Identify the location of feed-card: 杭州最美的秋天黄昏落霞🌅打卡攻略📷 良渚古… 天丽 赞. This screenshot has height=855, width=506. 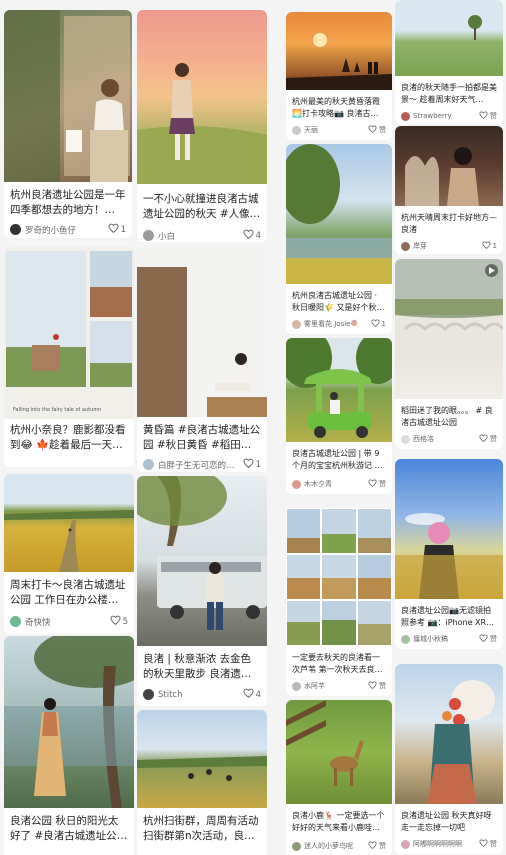
(339, 76).